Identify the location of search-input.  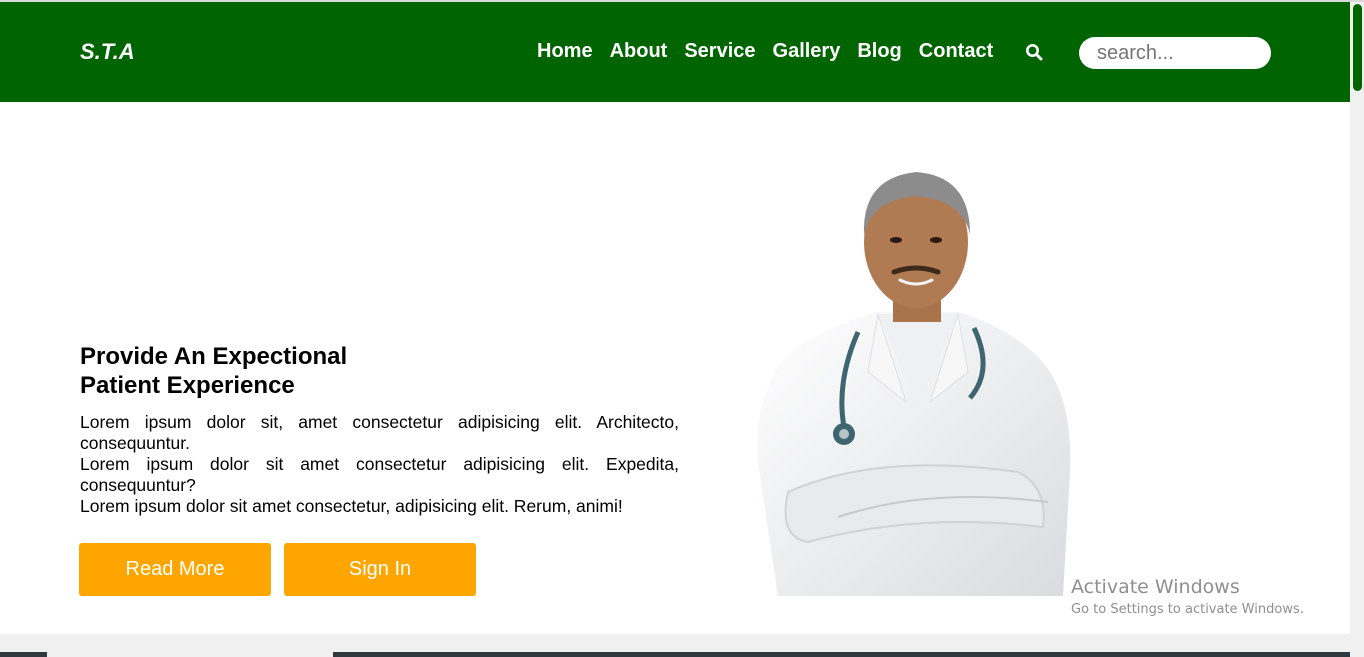
(1175, 53).